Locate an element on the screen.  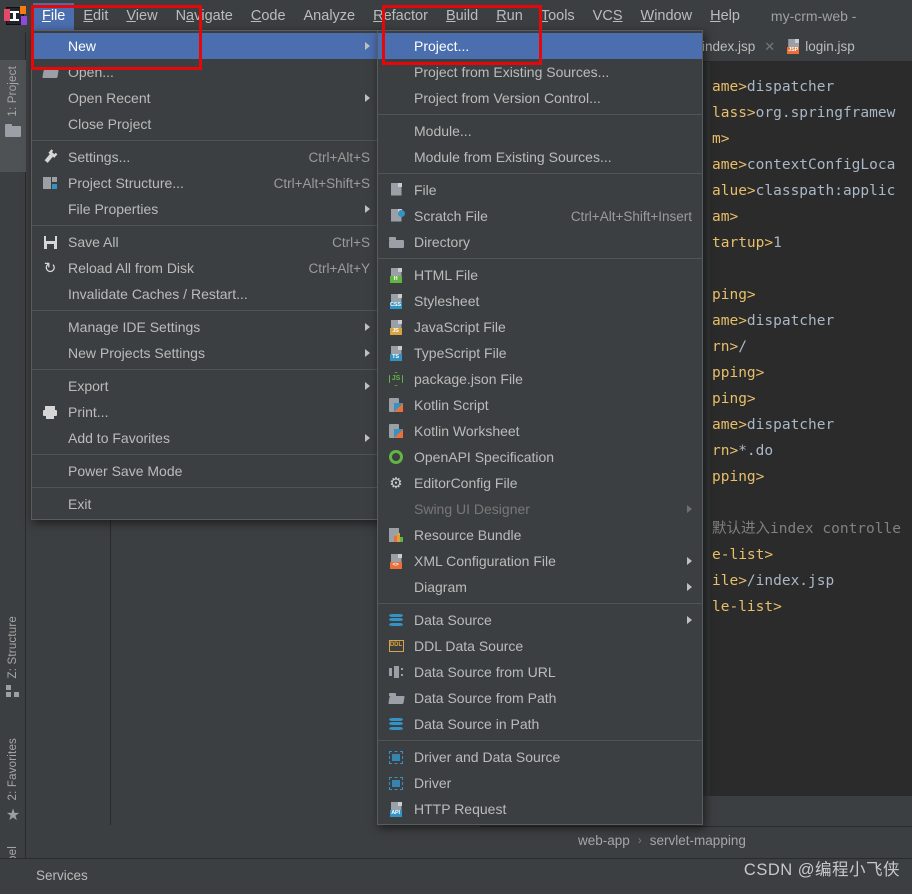
menubar-item-edit: Edit is located at coordinates (95, 16).